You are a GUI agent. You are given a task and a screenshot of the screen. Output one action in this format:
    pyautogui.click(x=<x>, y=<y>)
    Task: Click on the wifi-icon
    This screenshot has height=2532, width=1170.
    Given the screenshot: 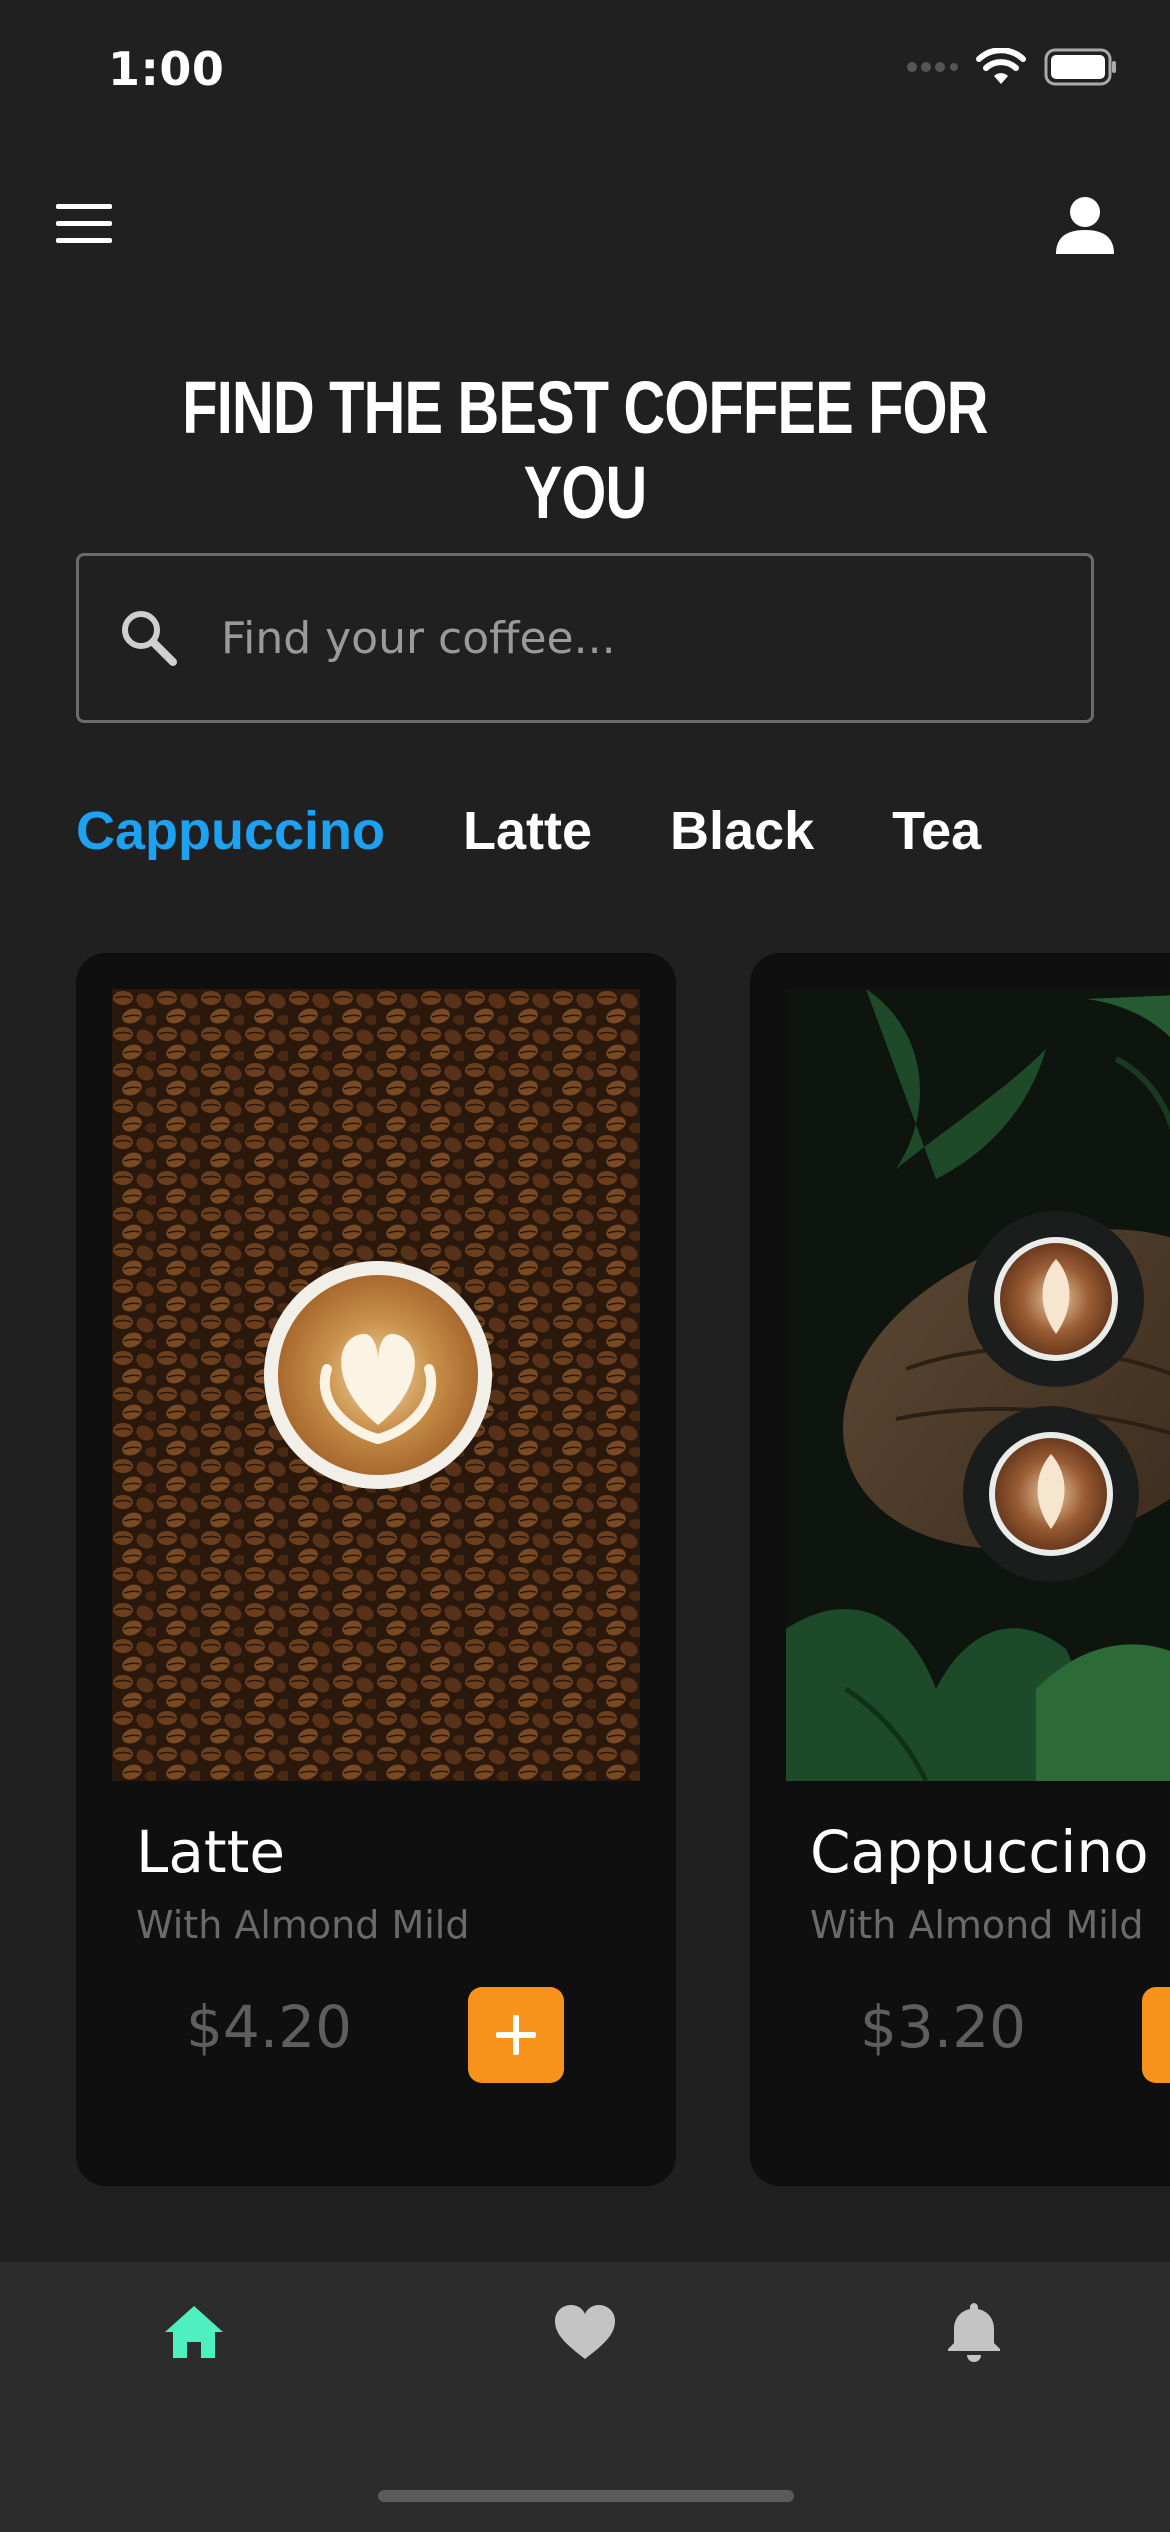 What is the action you would take?
    pyautogui.click(x=1001, y=66)
    